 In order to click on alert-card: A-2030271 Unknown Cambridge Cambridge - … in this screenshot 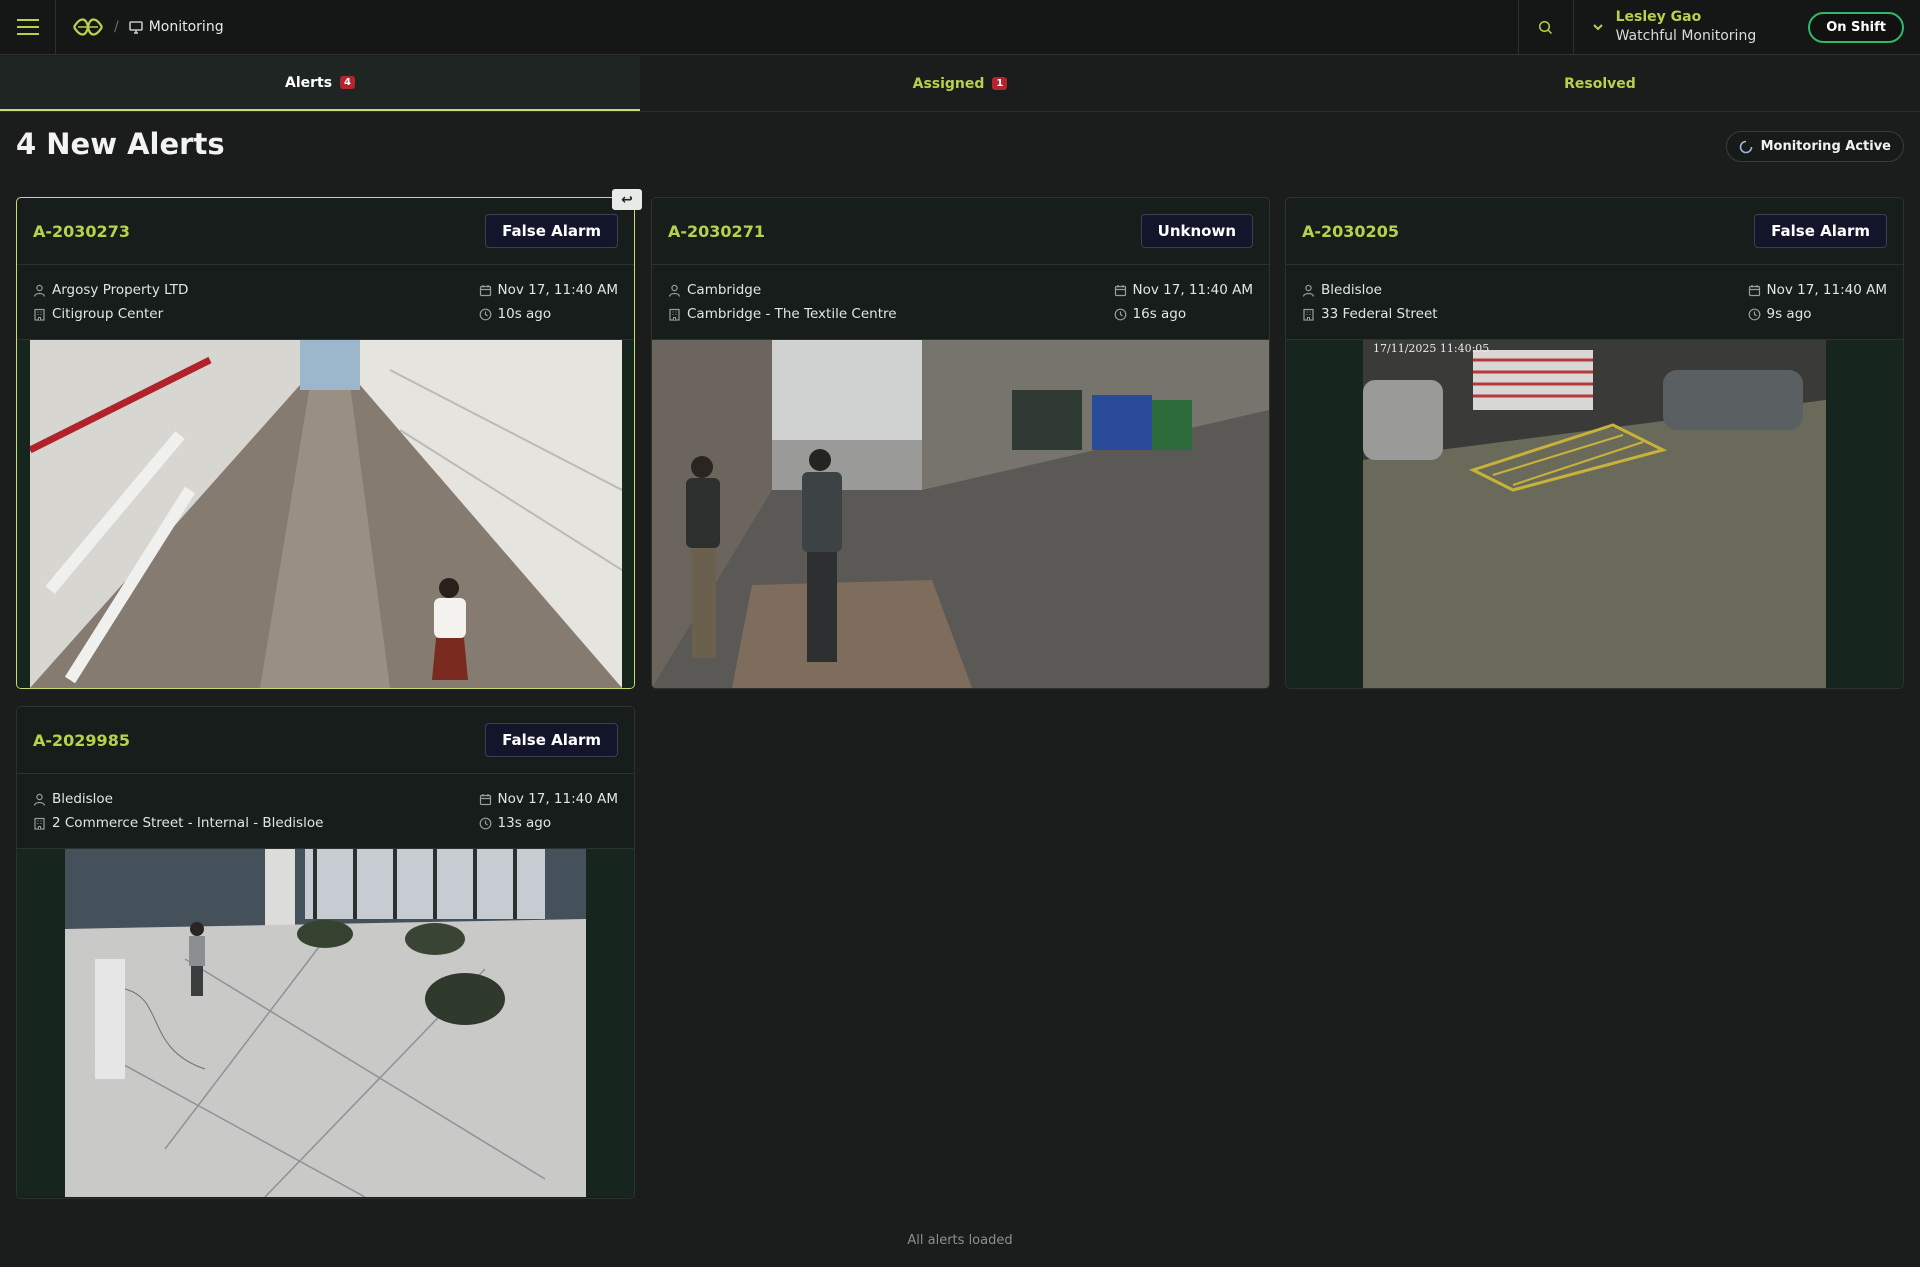, I will do `click(960, 443)`.